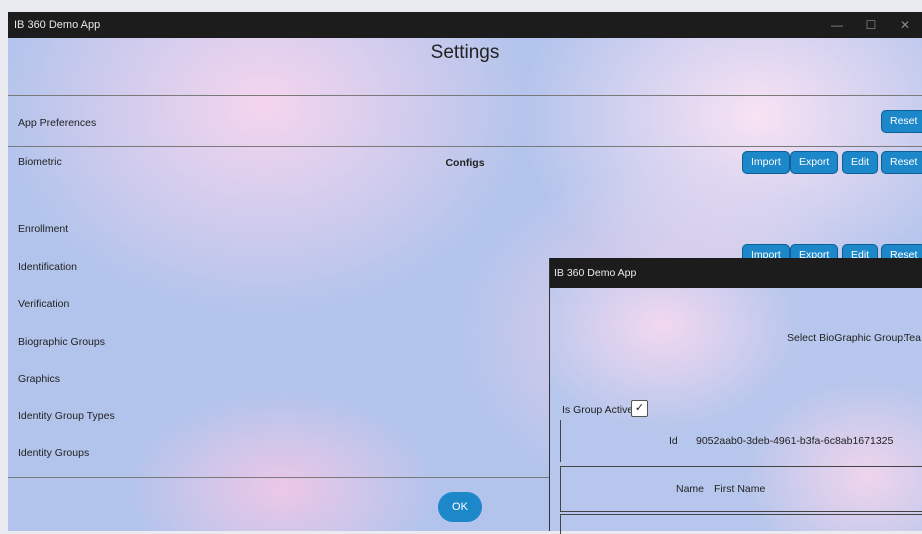 Image resolution: width=922 pixels, height=534 pixels. I want to click on is-group-active-label: Is Group Active, so click(598, 410).